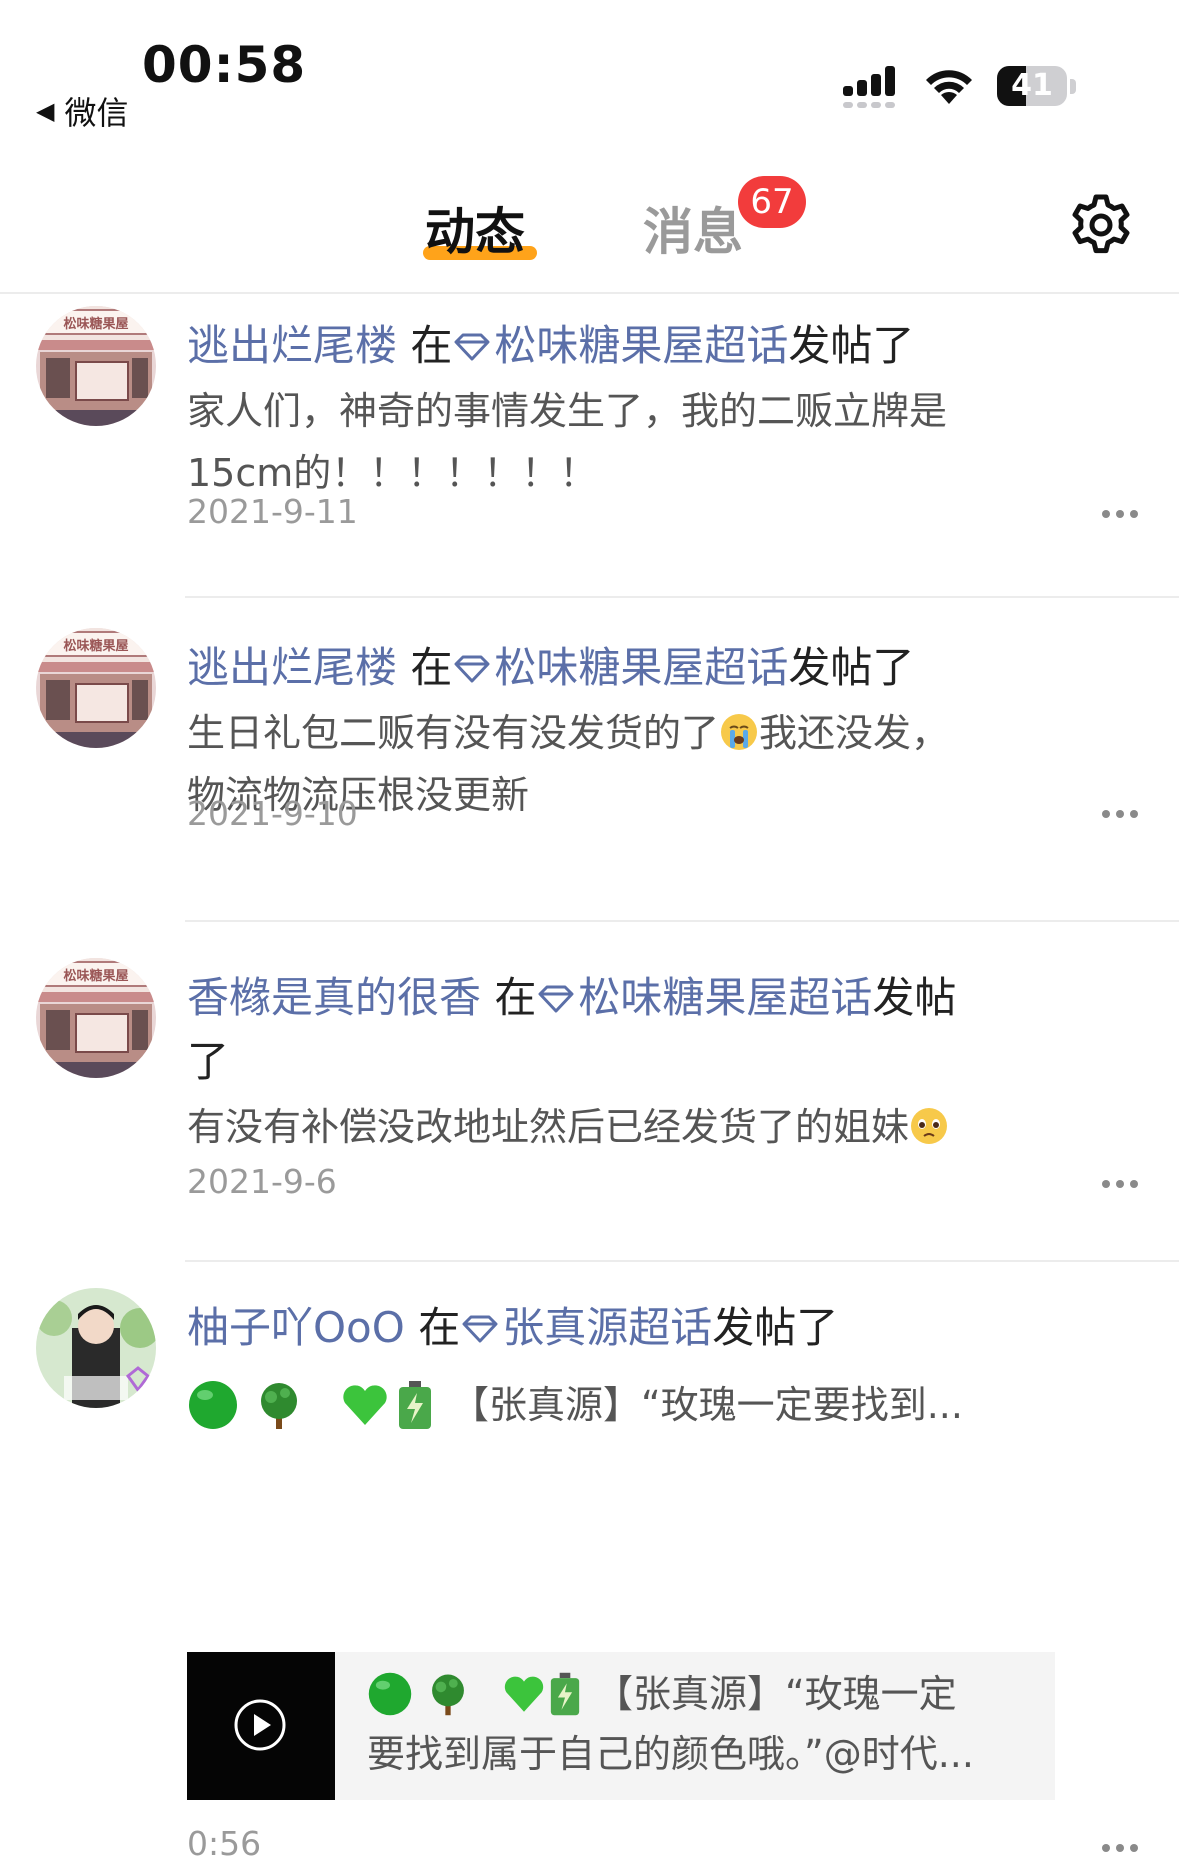 This screenshot has height=1863, width=1179. What do you see at coordinates (589, 222) in the screenshot?
I see `tab-header: 动态 消息 67` at bounding box center [589, 222].